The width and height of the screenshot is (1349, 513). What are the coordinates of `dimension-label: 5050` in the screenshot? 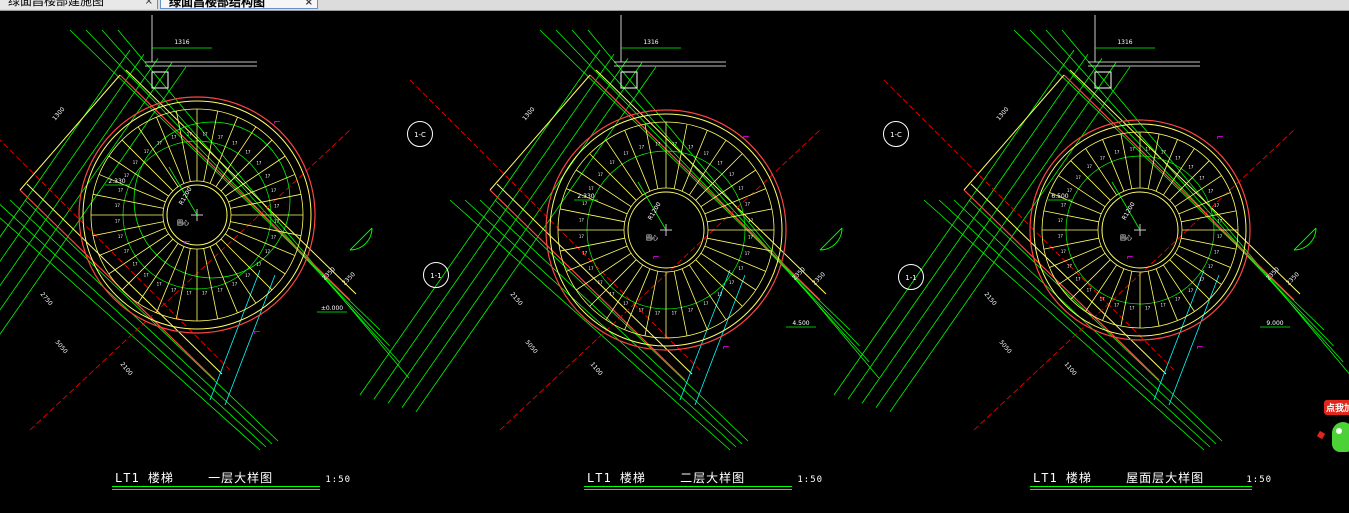 It's located at (61, 347).